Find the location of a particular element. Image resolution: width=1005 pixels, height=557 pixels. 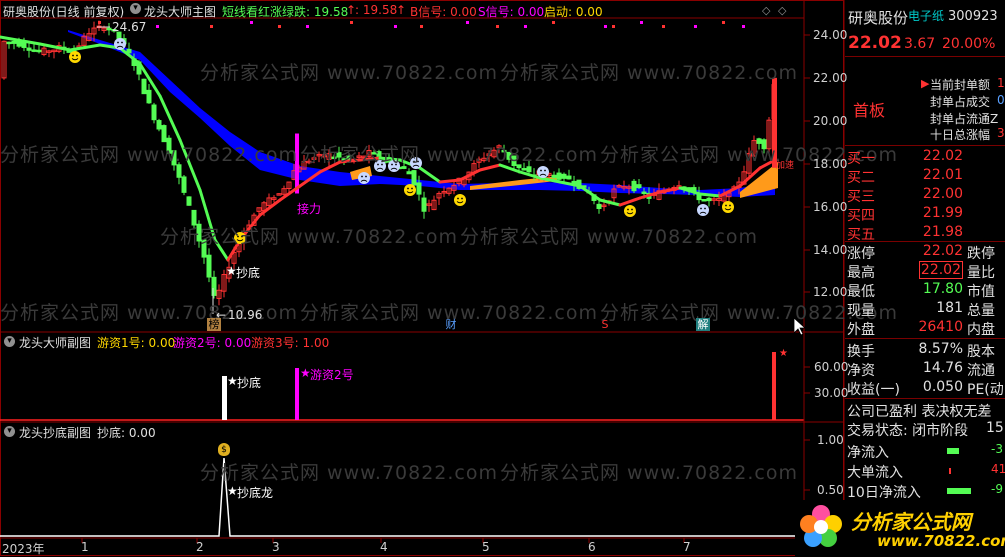

rp-flow-row: 大单流入 41 is located at coordinates (925, 471).